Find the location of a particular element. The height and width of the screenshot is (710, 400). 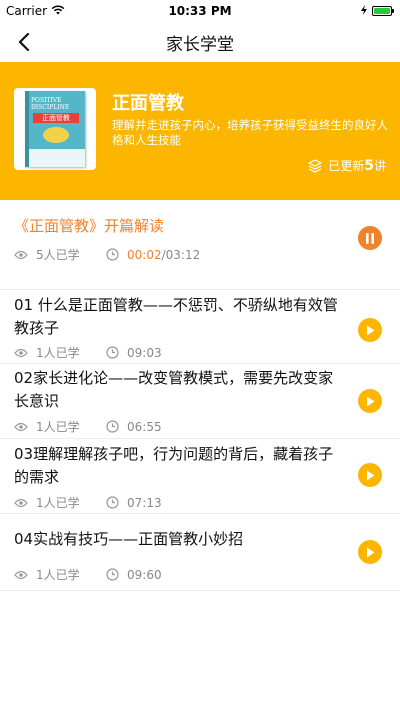

course-title: 正面管教 is located at coordinates (148, 103).